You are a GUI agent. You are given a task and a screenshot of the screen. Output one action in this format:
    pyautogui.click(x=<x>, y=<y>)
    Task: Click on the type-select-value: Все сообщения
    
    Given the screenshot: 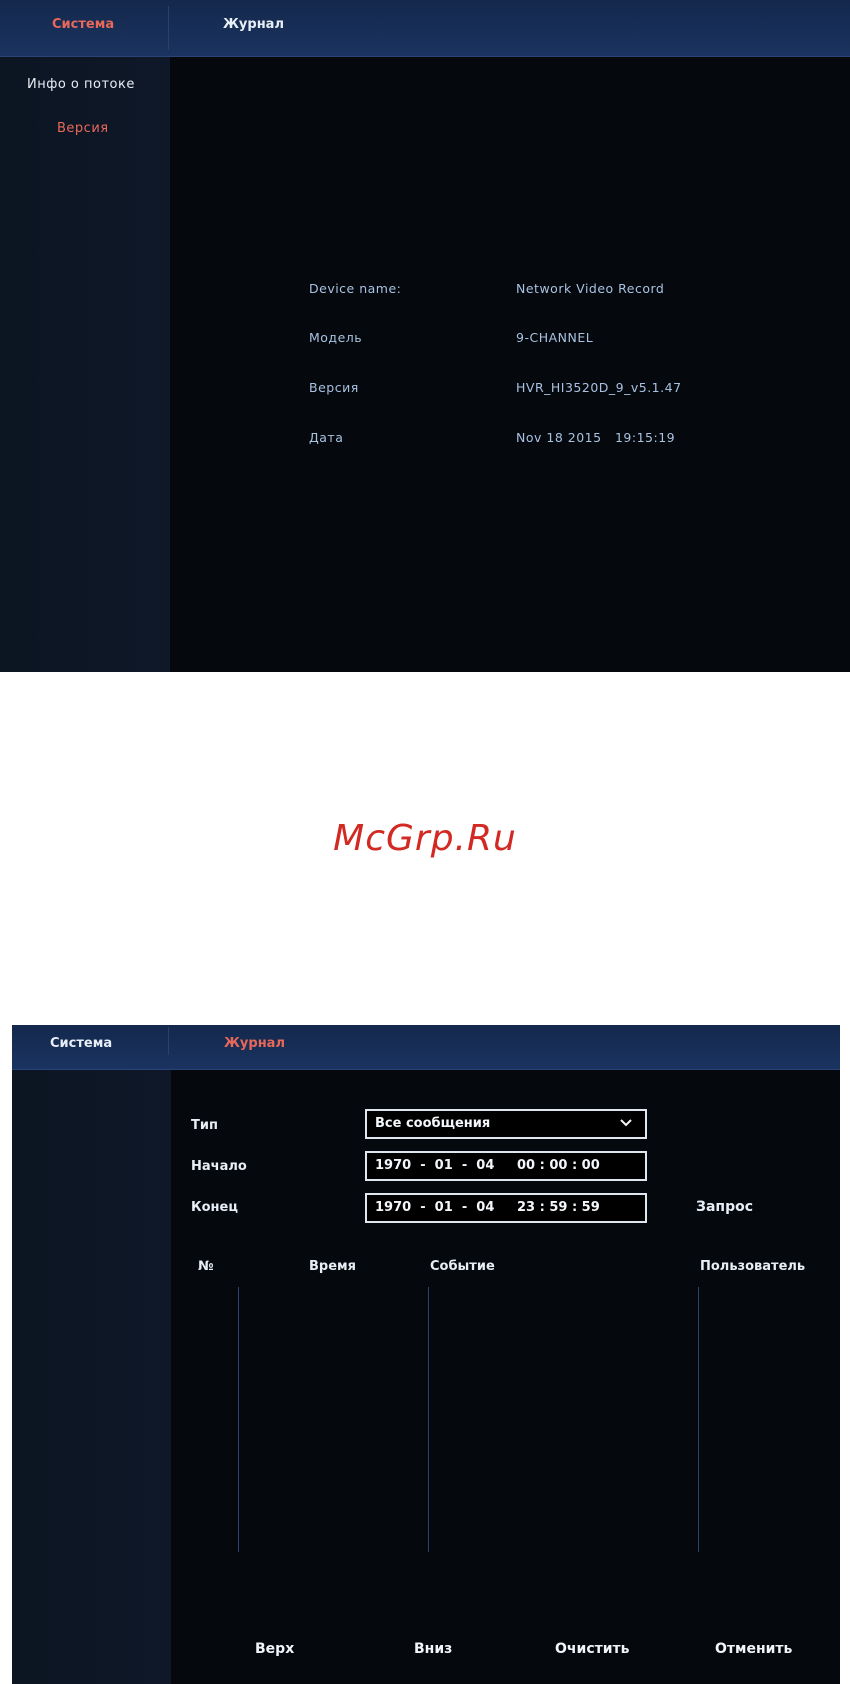 What is the action you would take?
    pyautogui.click(x=433, y=1123)
    